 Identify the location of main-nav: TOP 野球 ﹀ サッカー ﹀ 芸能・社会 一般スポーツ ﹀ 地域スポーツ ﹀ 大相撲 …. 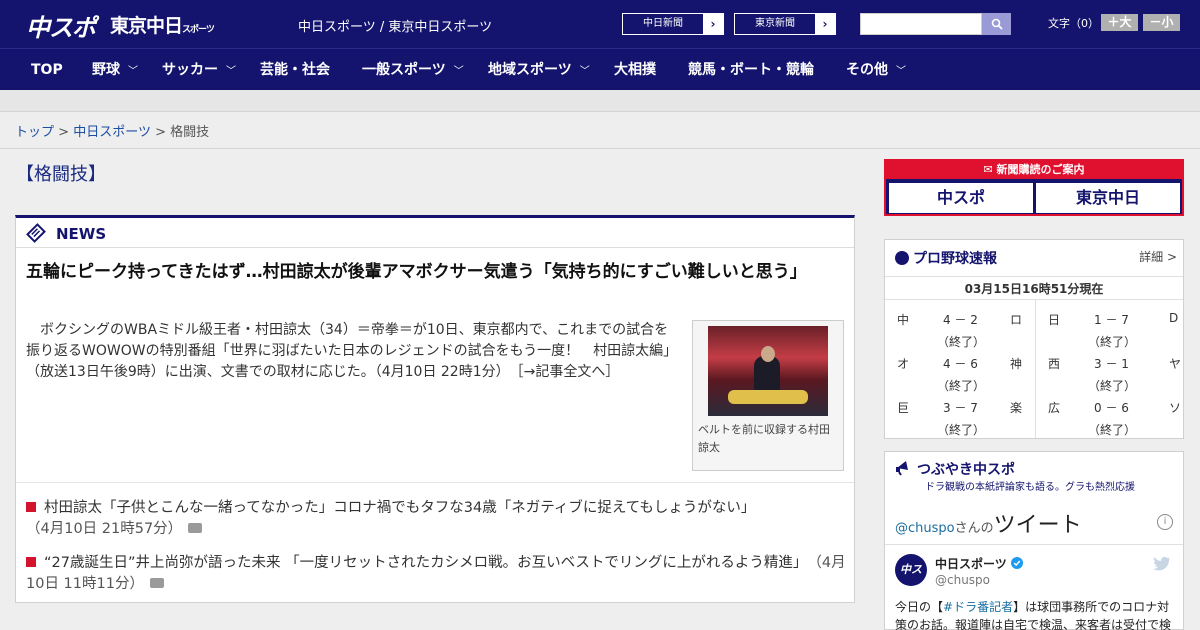
(600, 69).